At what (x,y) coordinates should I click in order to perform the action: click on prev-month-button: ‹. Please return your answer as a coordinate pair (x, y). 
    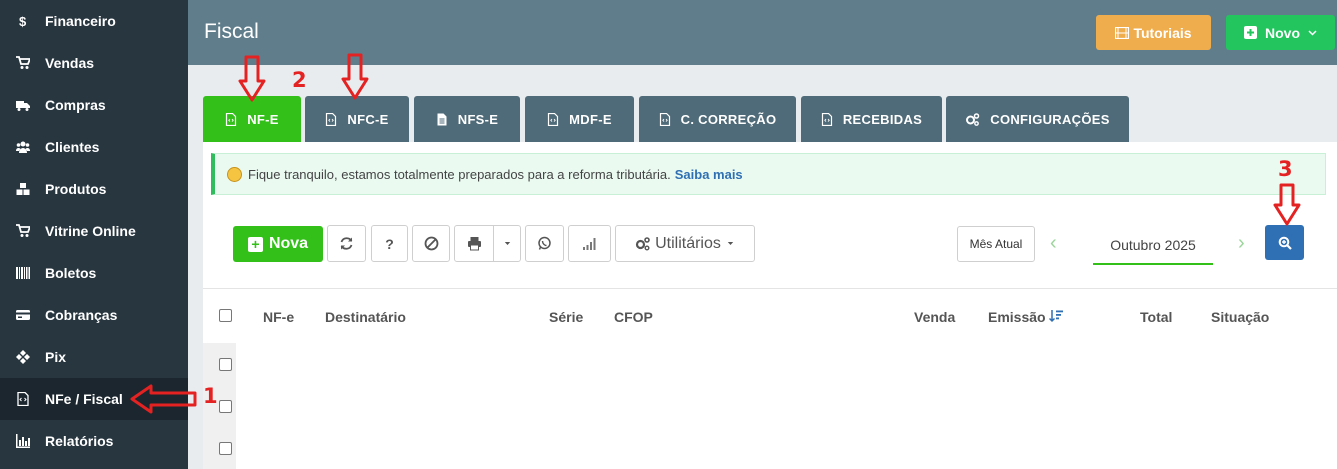
    Looking at the image, I should click on (1053, 243).